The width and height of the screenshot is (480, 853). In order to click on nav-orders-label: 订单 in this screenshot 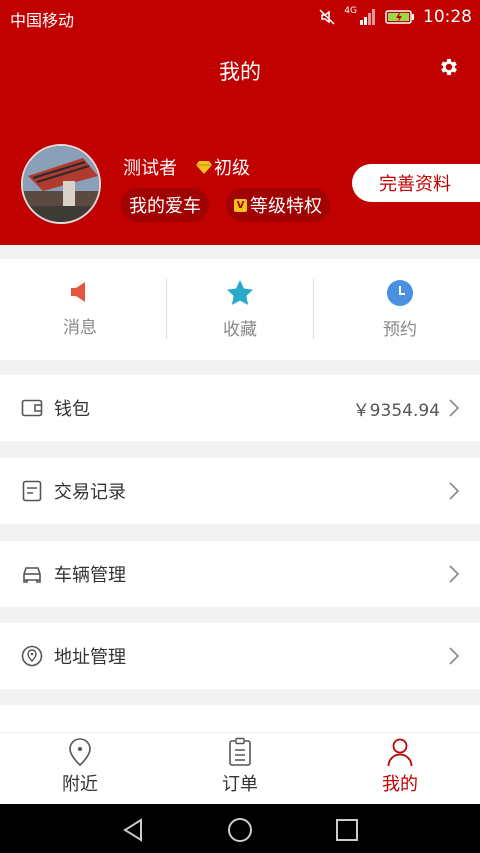, I will do `click(240, 784)`.